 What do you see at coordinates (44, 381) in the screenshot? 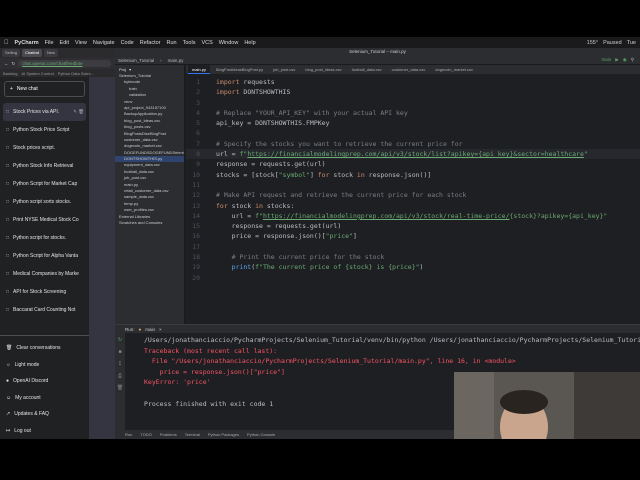
I see `openai-discord-link: ● OpenAI Discord` at bounding box center [44, 381].